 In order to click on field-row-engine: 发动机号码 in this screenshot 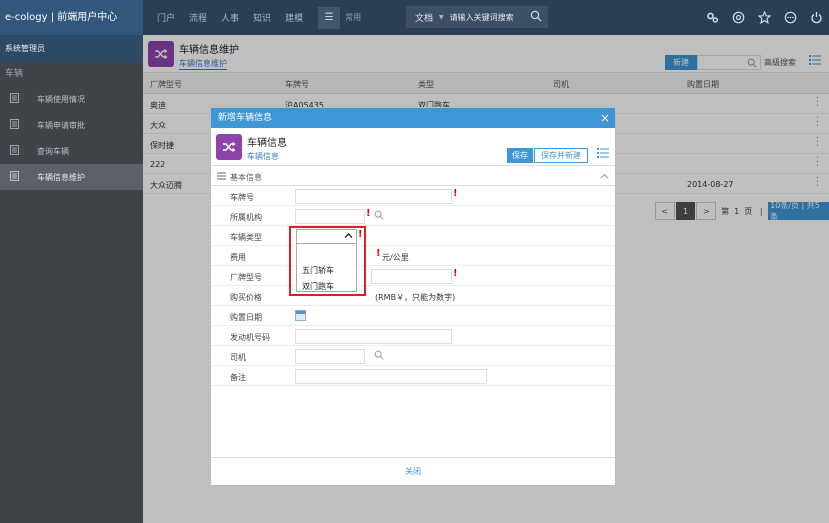, I will do `click(413, 336)`.